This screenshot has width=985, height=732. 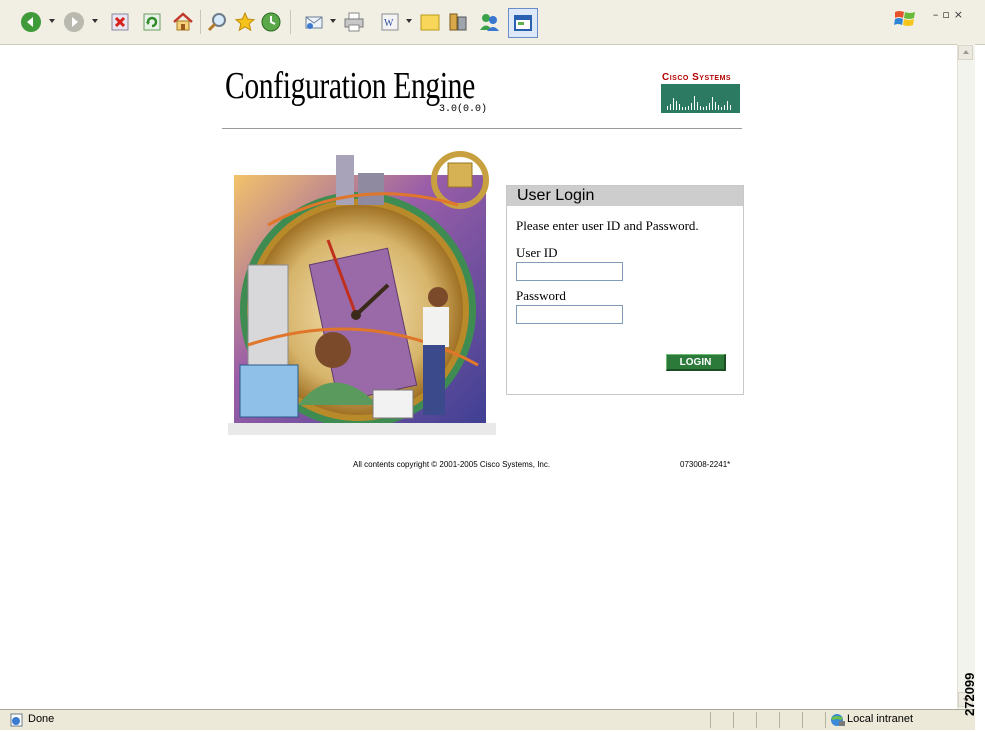 What do you see at coordinates (458, 22) in the screenshot?
I see `research-icon` at bounding box center [458, 22].